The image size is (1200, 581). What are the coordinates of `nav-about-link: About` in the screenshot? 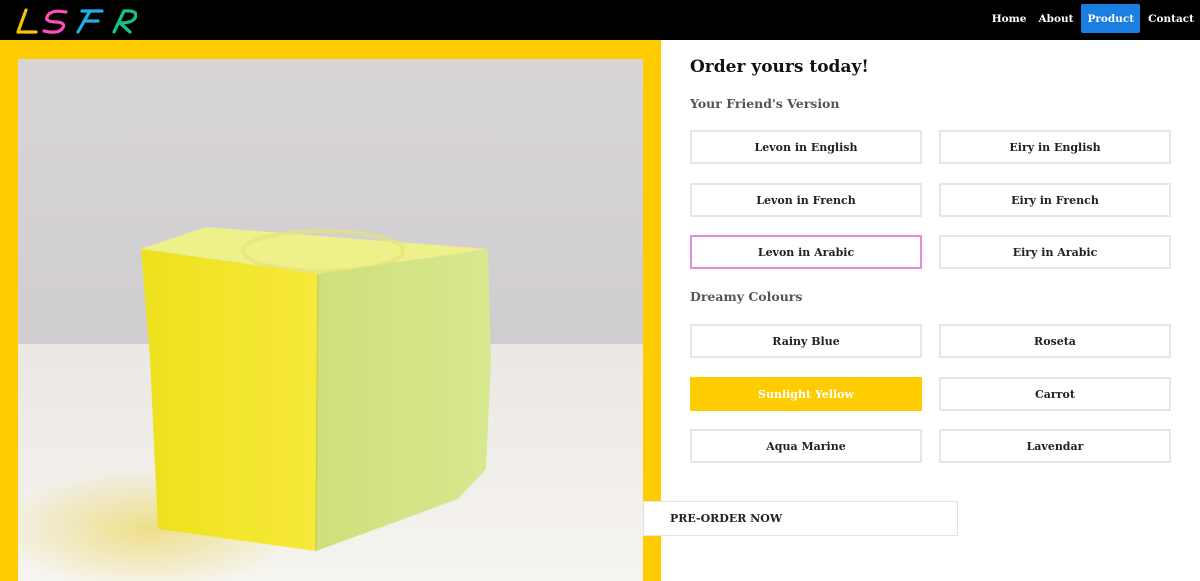 It's located at (1055, 18).